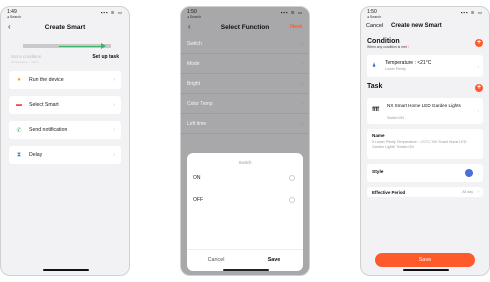 The image size is (490, 282). Describe the element at coordinates (245, 178) in the screenshot. I see `choice-on: ON` at that location.